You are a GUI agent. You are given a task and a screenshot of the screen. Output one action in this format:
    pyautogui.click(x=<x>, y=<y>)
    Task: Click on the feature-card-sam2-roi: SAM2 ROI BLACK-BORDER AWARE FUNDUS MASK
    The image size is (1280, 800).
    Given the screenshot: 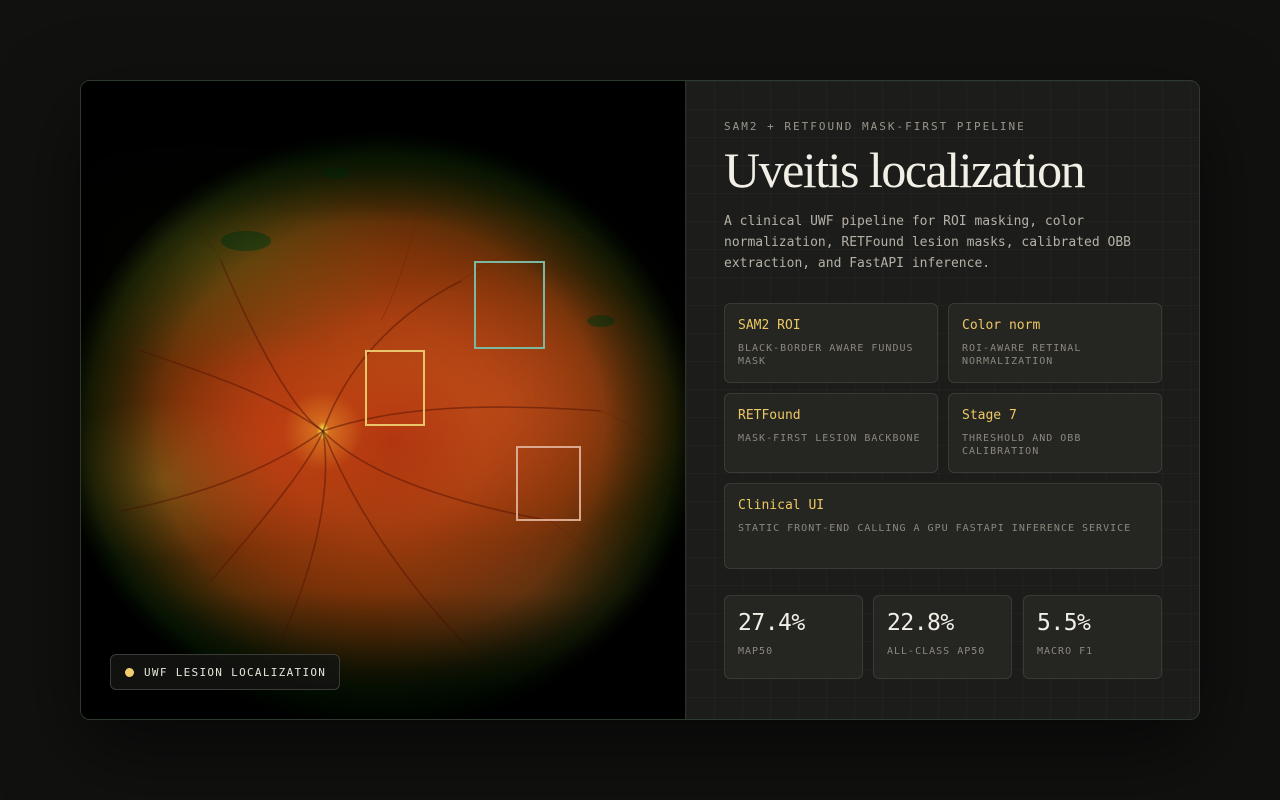 What is the action you would take?
    pyautogui.click(x=831, y=343)
    